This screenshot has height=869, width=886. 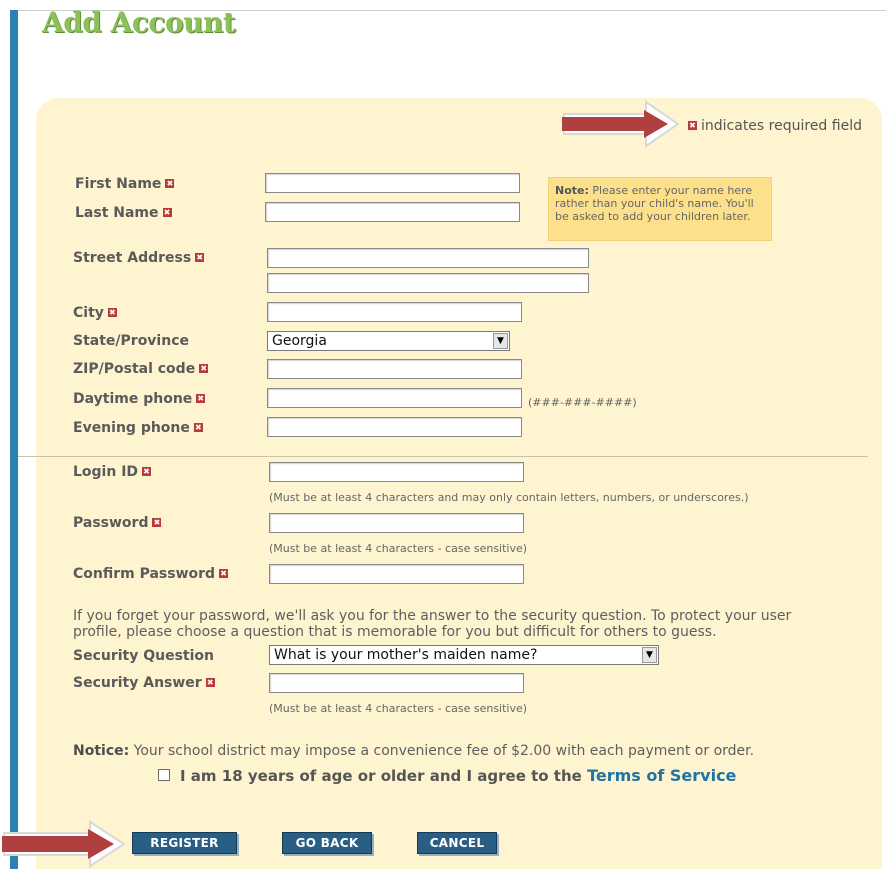 I want to click on first-name-label-text: First Name, so click(x=118, y=184).